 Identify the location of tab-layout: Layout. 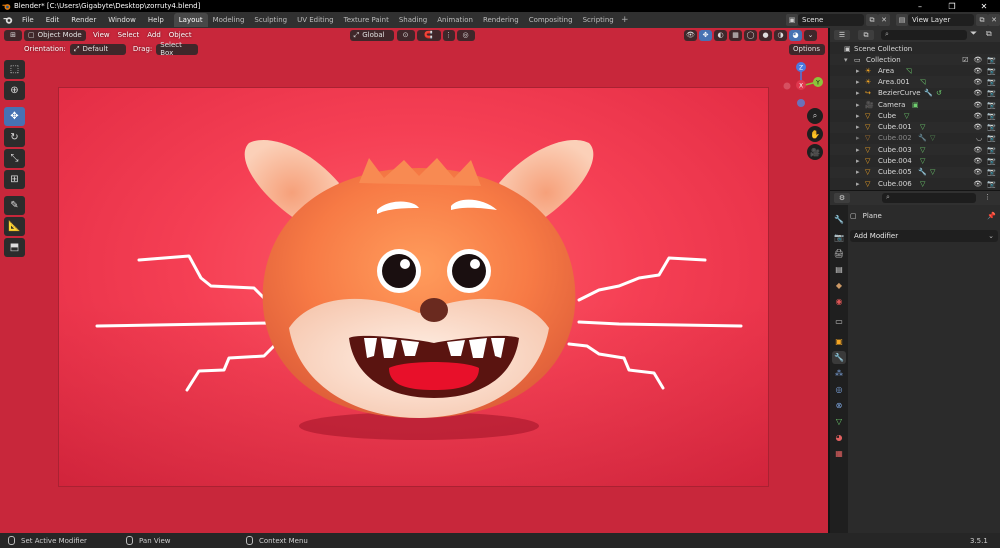
(190, 20).